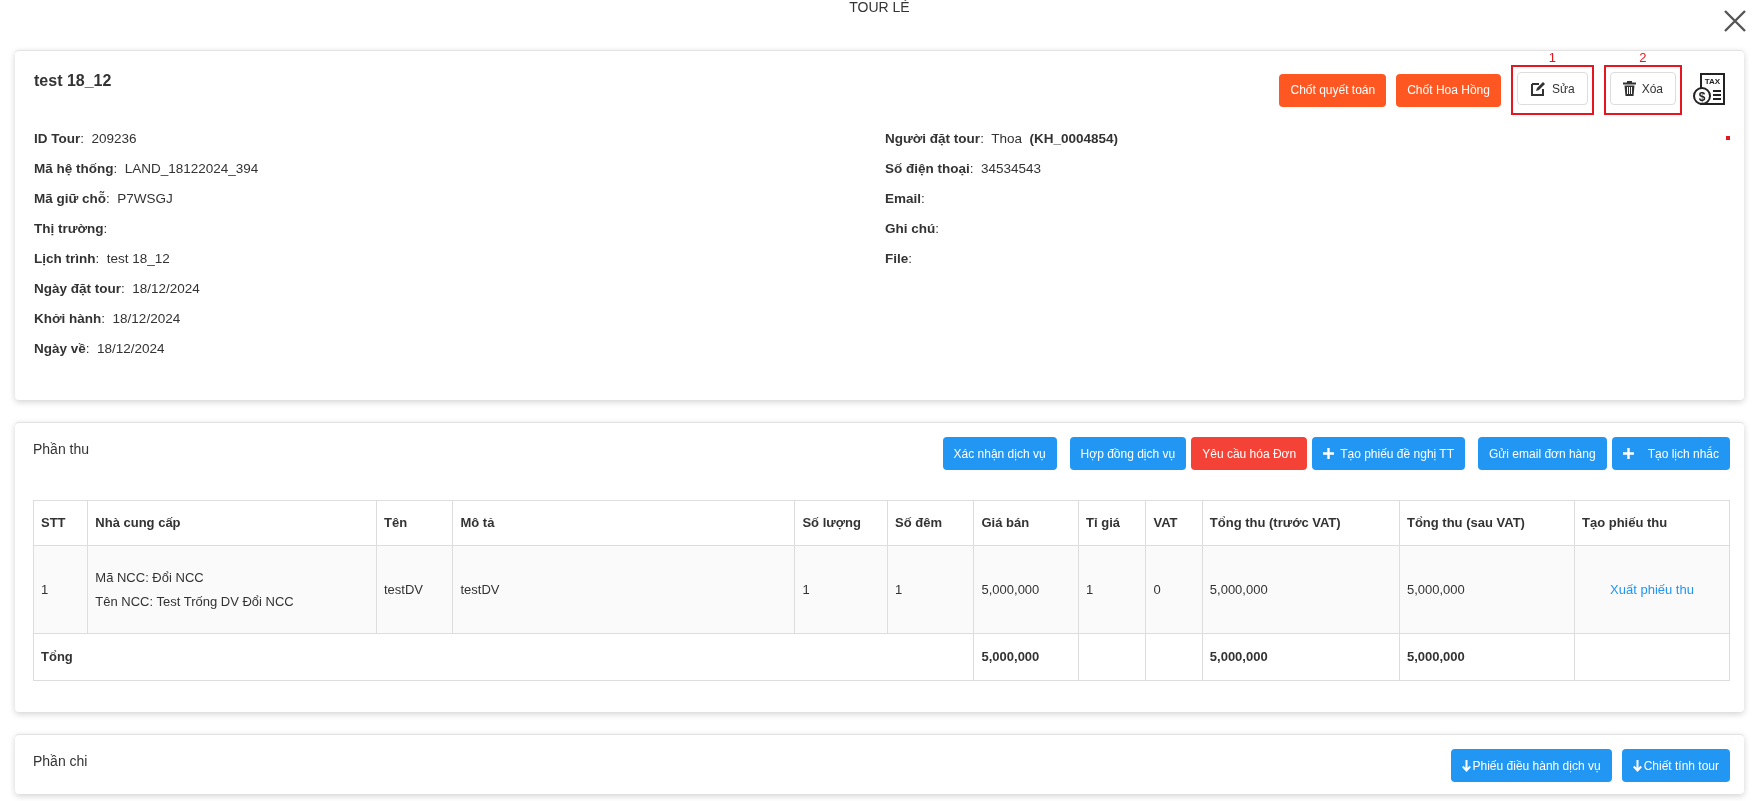 The height and width of the screenshot is (801, 1754). Describe the element at coordinates (1652, 589) in the screenshot. I see `export-receipt-link: Xuất phiếu thu` at that location.